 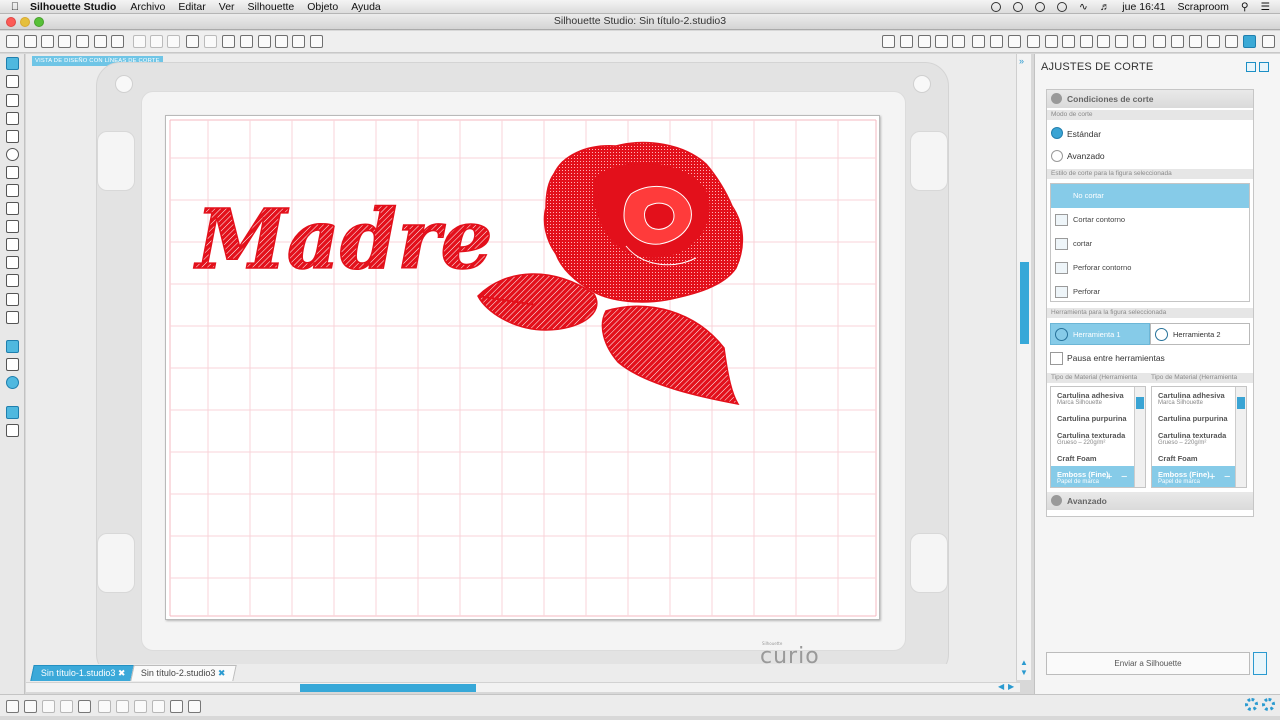 What do you see at coordinates (47, 41) in the screenshot?
I see `open-library-icon` at bounding box center [47, 41].